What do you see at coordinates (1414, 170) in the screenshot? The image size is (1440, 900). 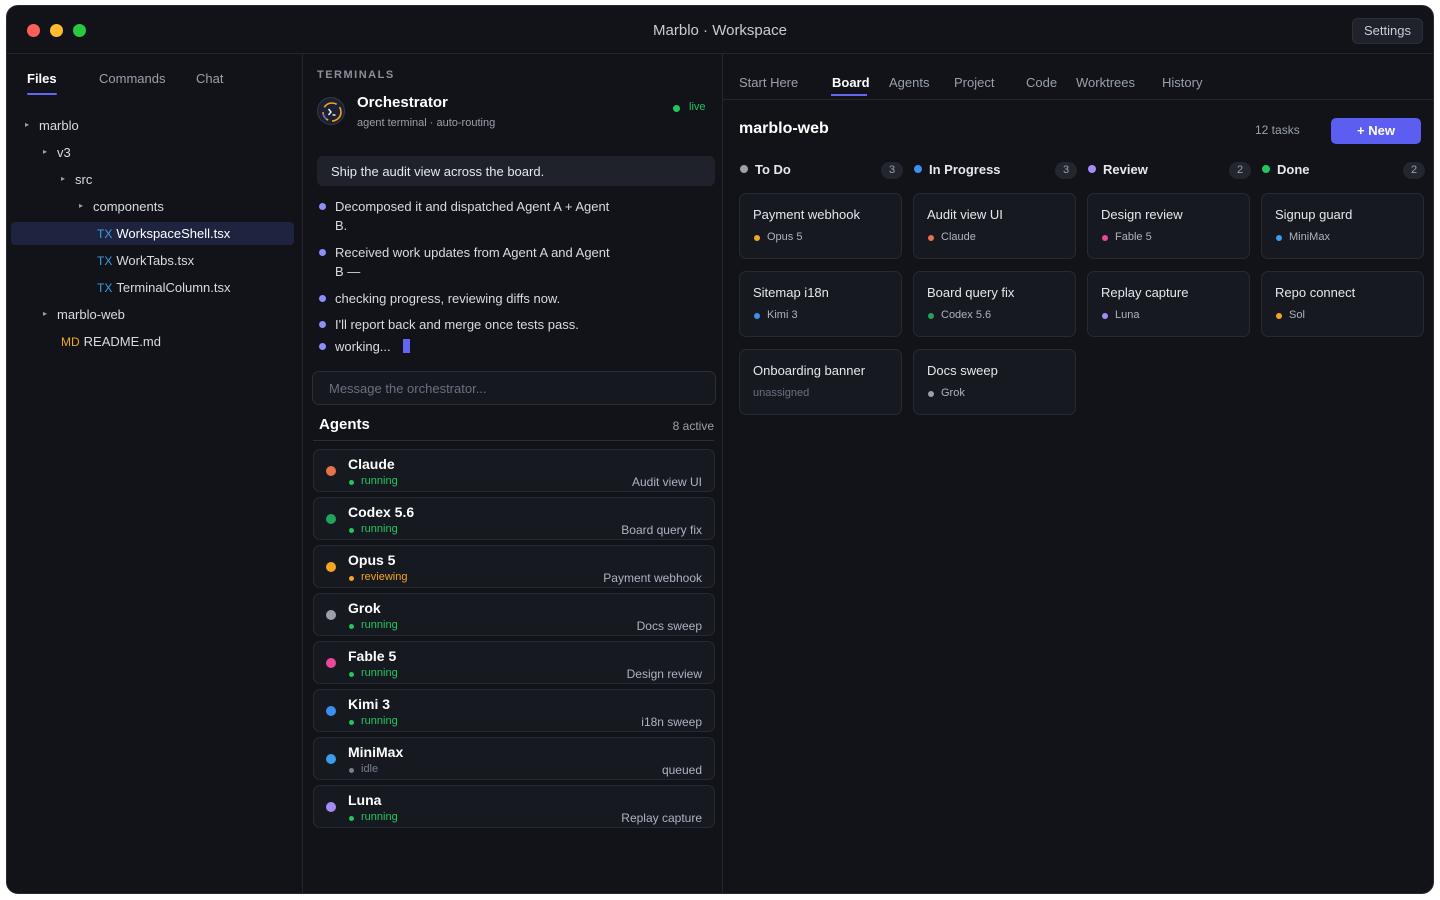 I see `column-count-badge: 2` at bounding box center [1414, 170].